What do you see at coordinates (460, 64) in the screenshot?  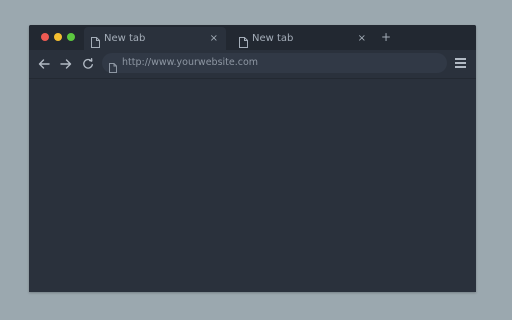 I see `hamburger-menu-icon` at bounding box center [460, 64].